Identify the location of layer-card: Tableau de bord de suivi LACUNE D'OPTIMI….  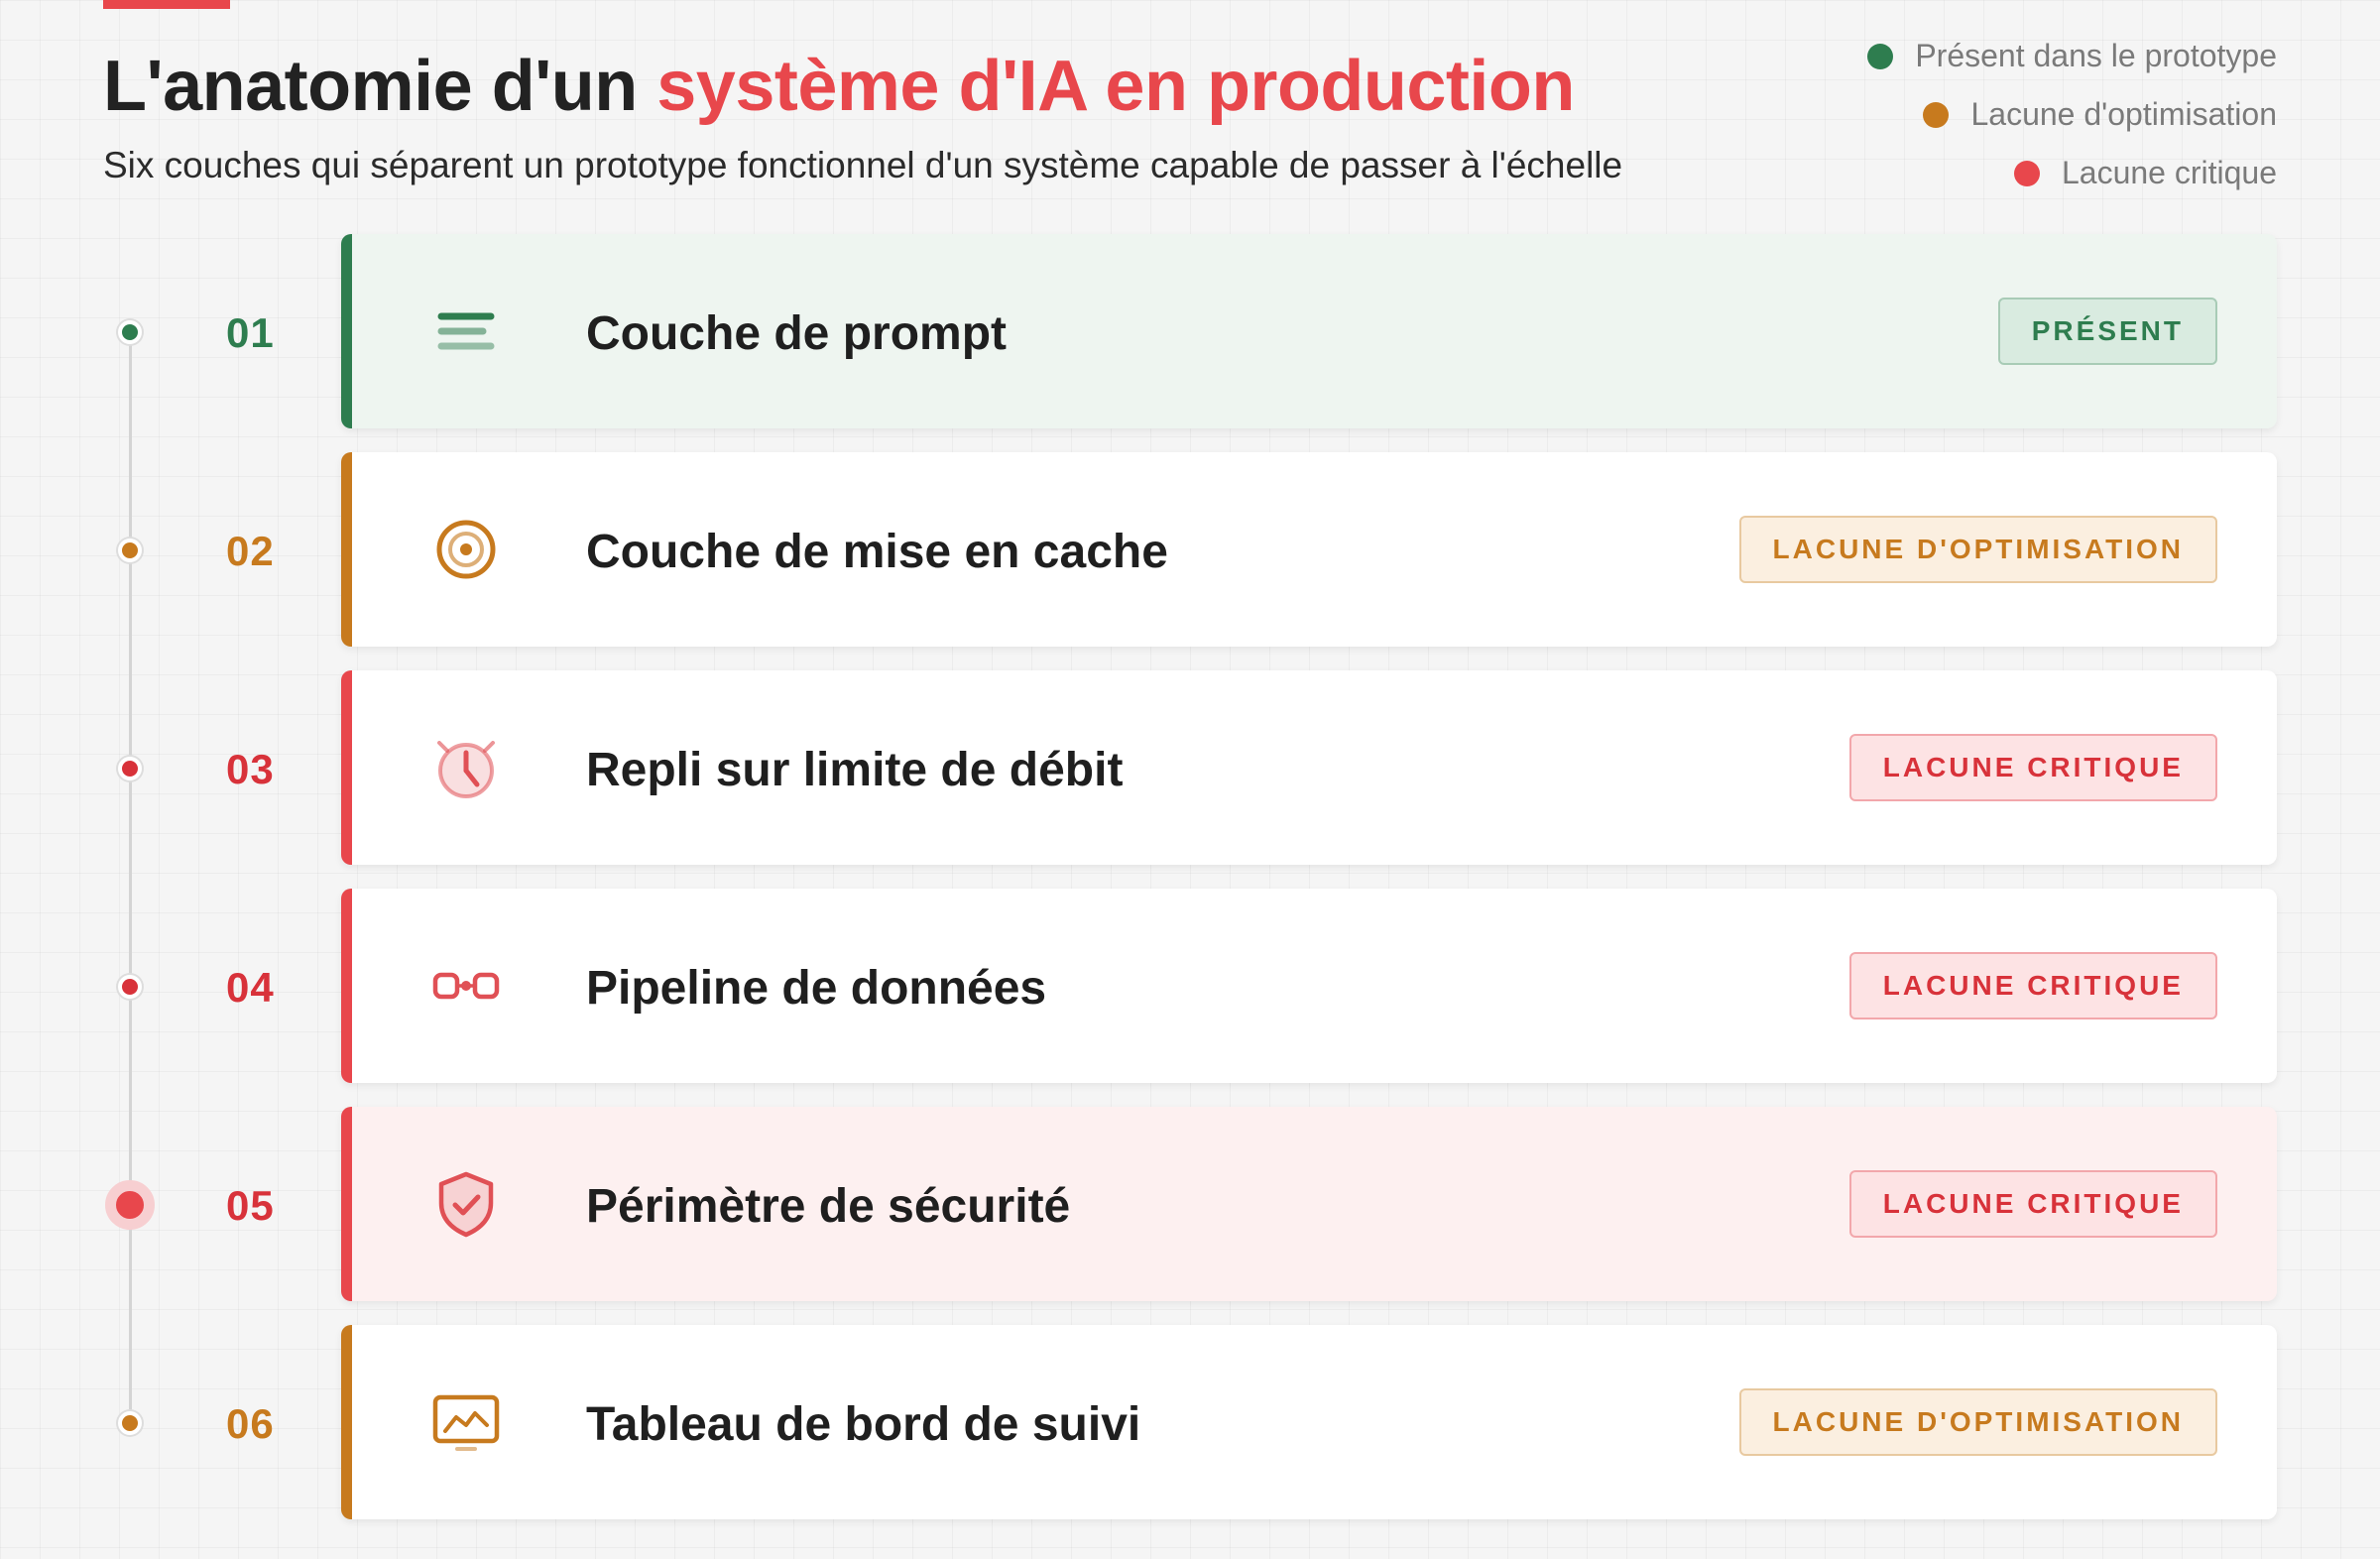
(1309, 1422).